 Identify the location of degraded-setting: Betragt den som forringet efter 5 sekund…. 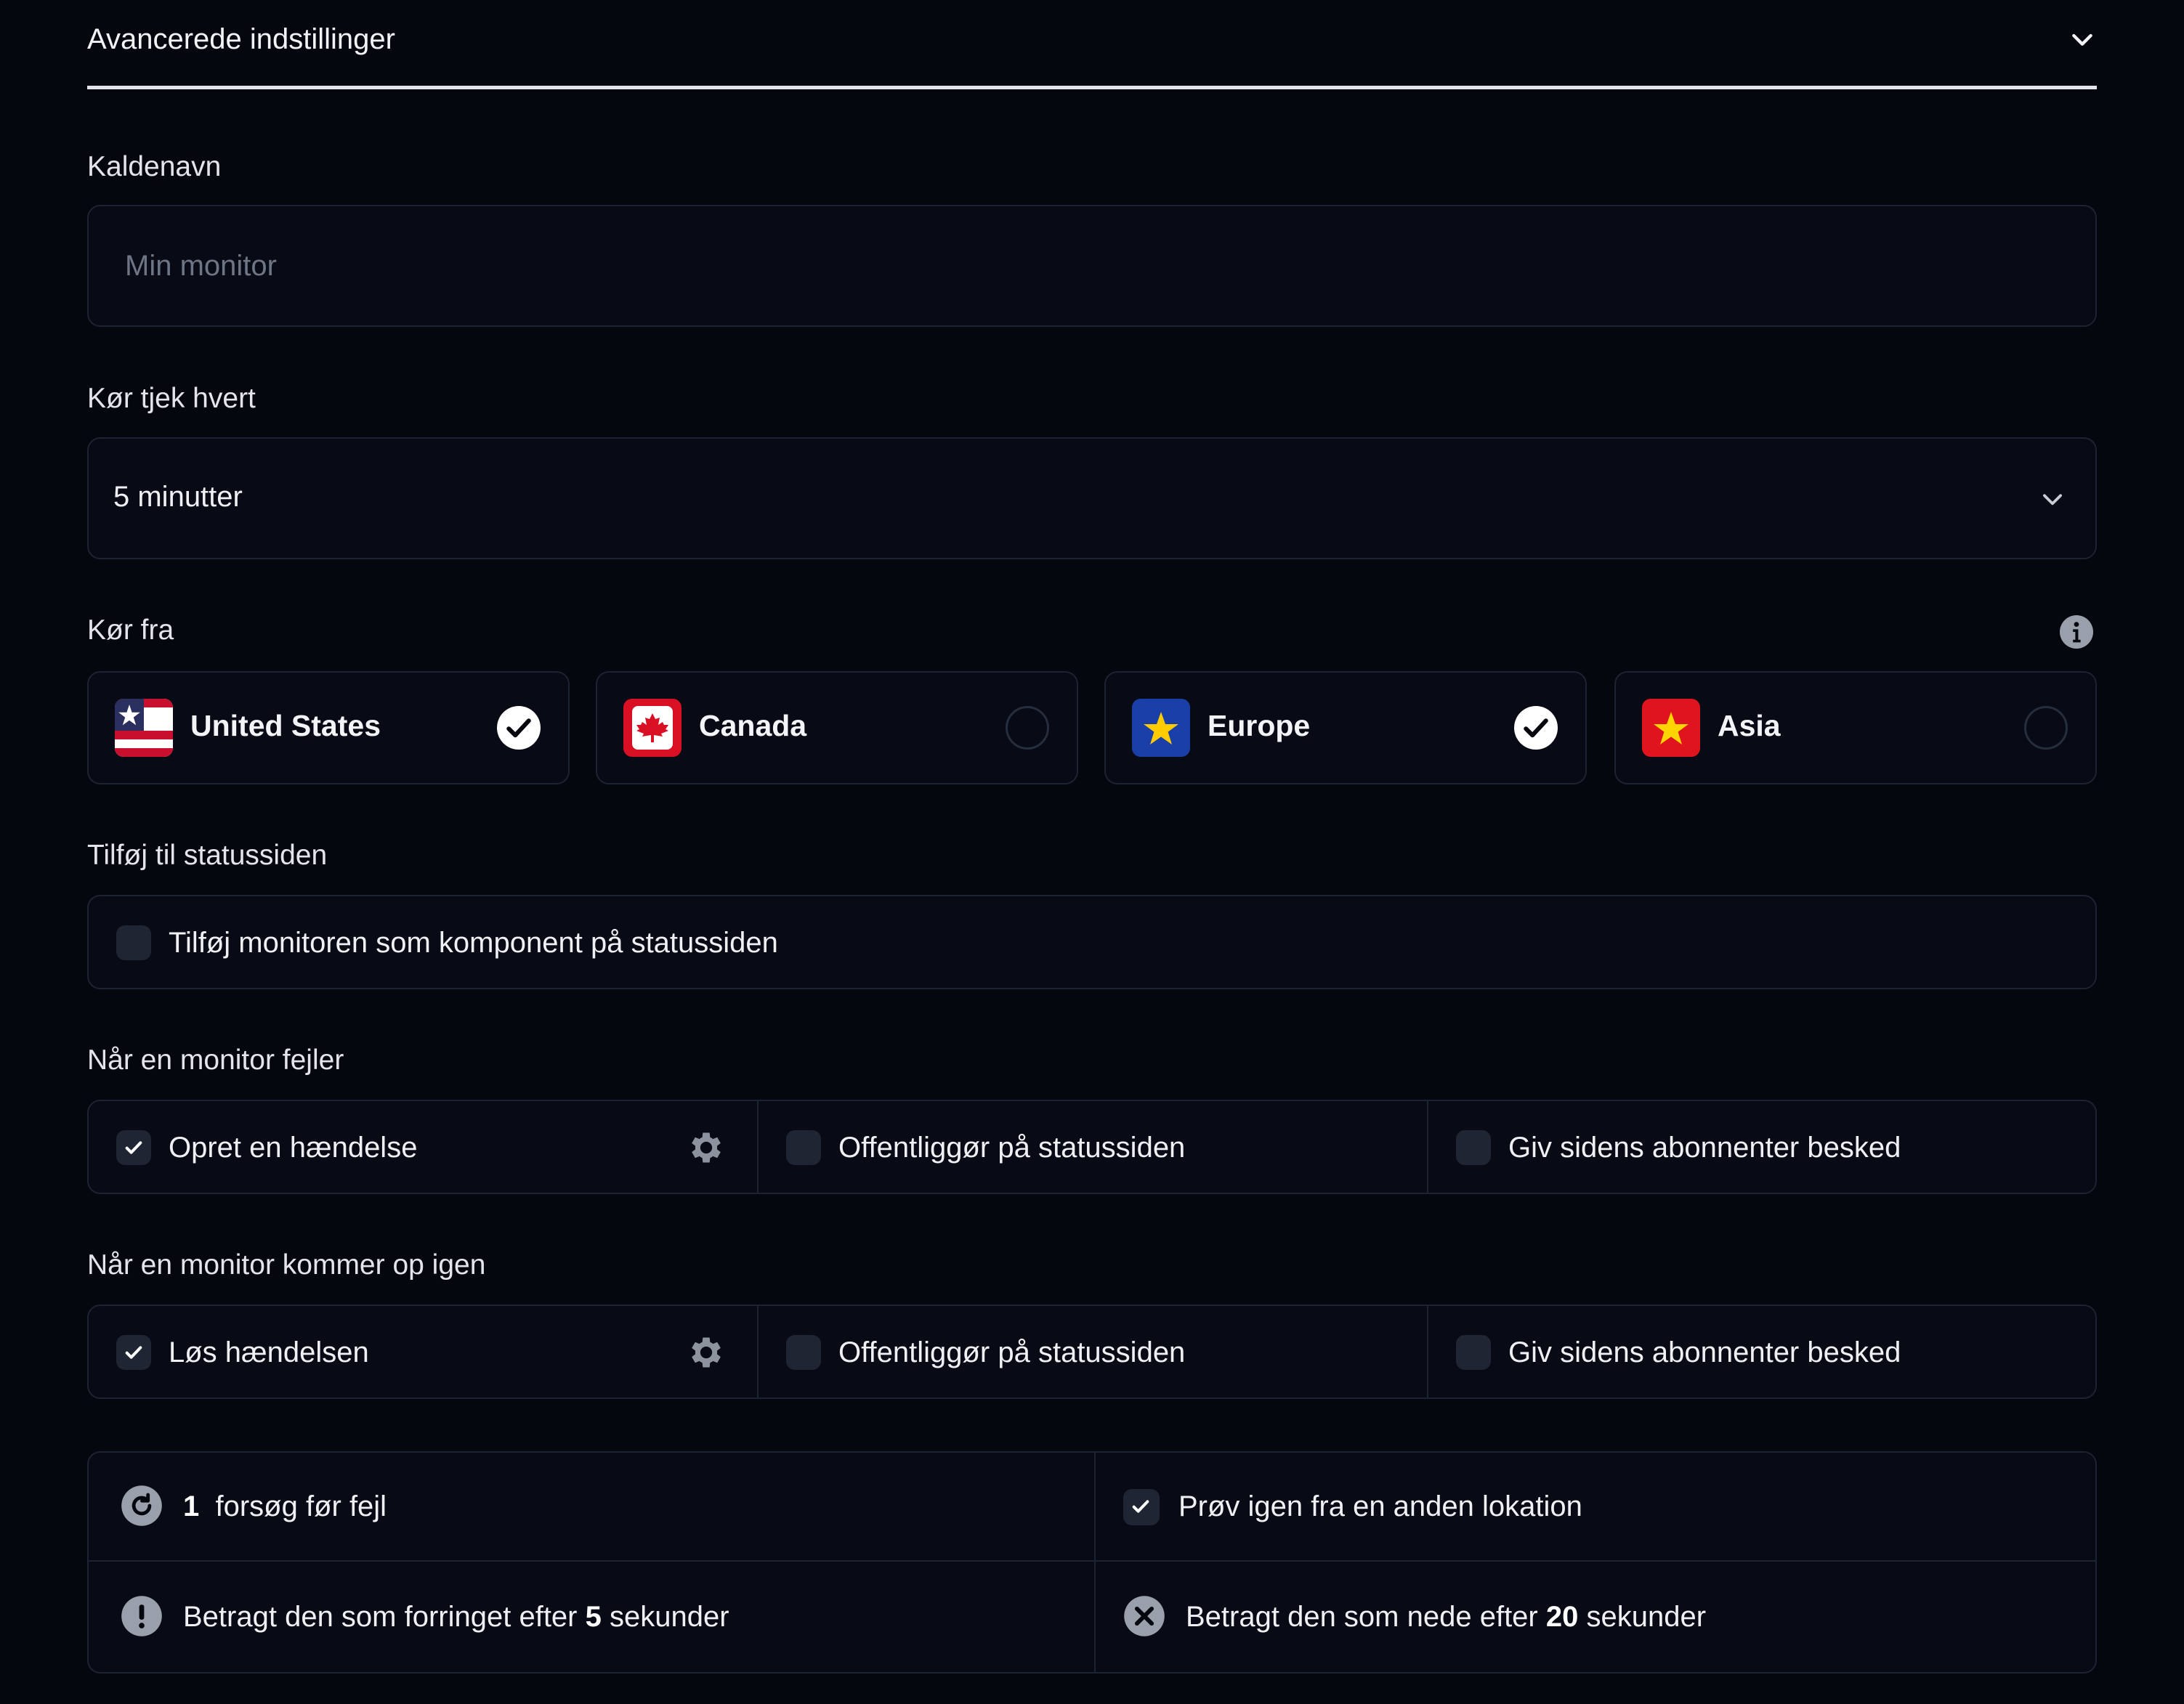
(456, 1617).